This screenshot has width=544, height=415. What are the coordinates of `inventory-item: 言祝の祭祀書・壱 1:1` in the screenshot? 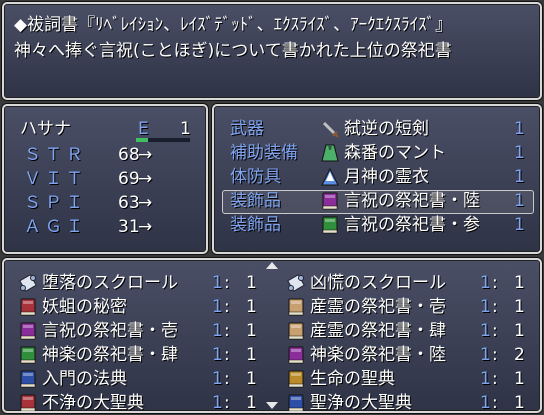 It's located at (144, 331).